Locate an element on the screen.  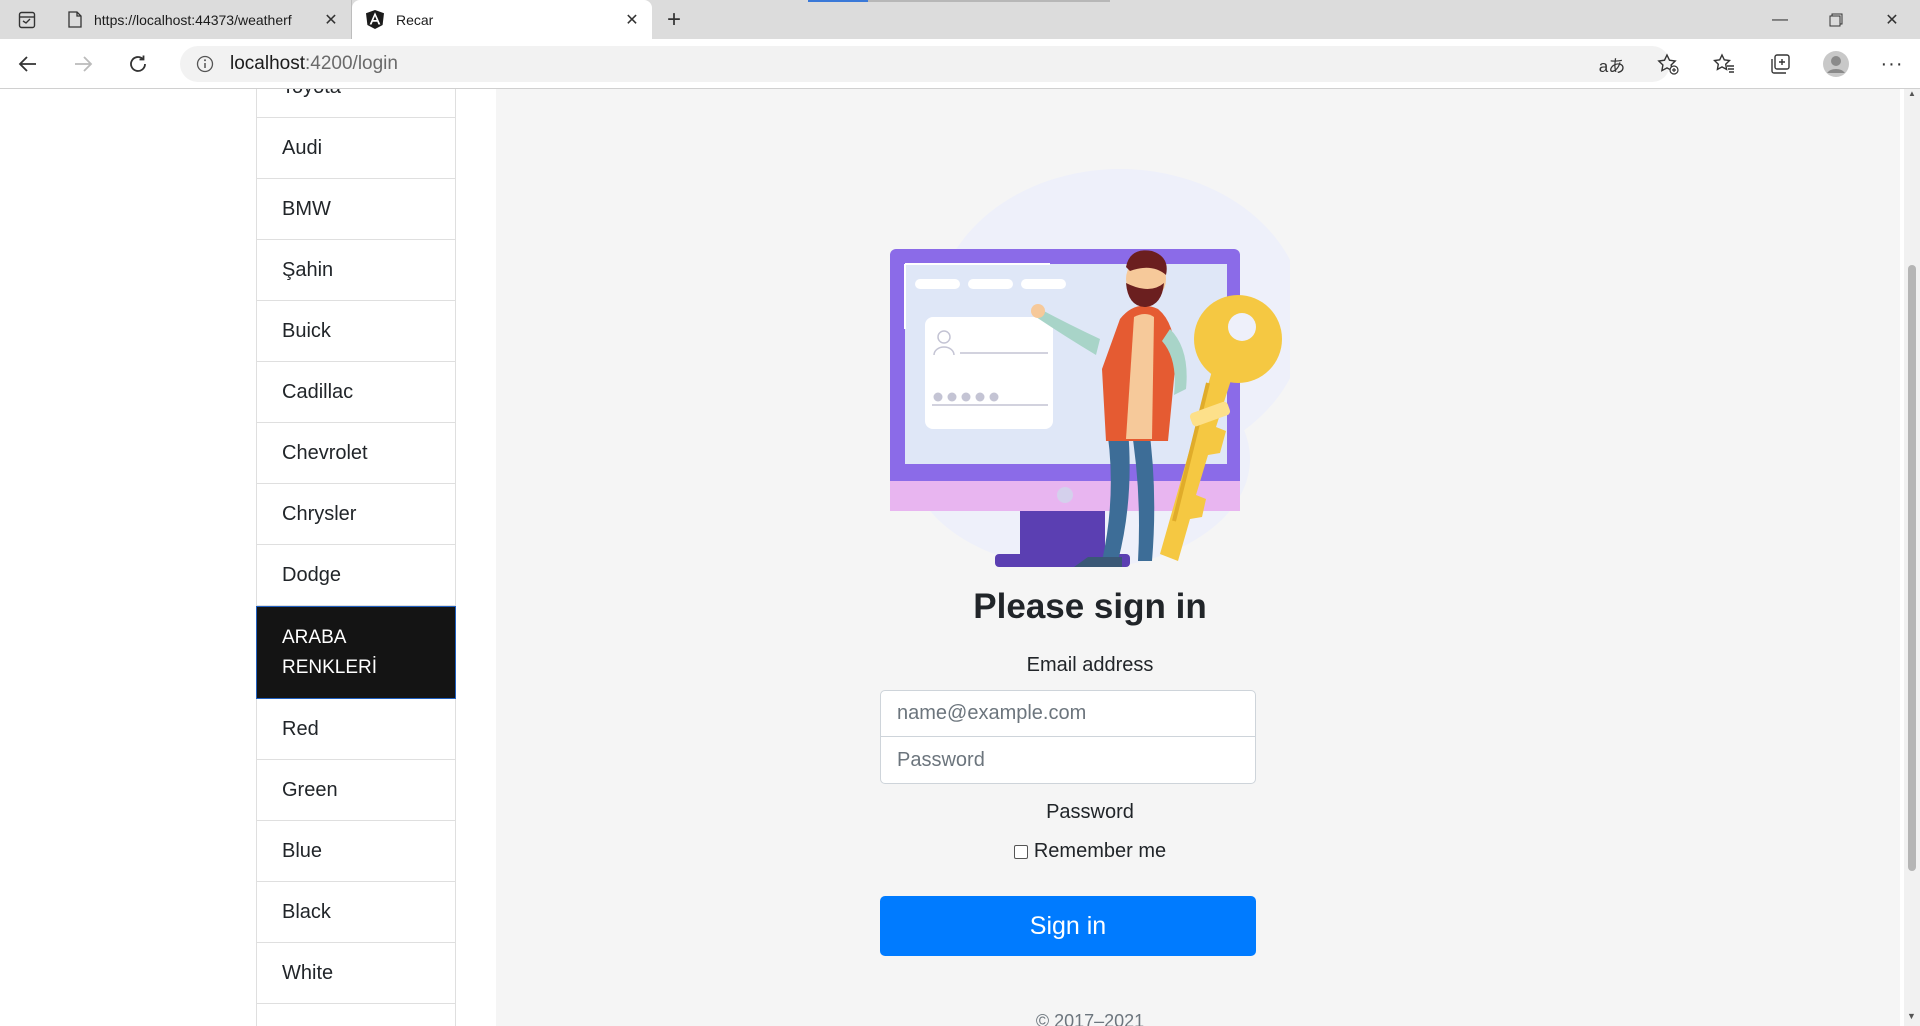
window-controls: — ✕ is located at coordinates (1836, 19).